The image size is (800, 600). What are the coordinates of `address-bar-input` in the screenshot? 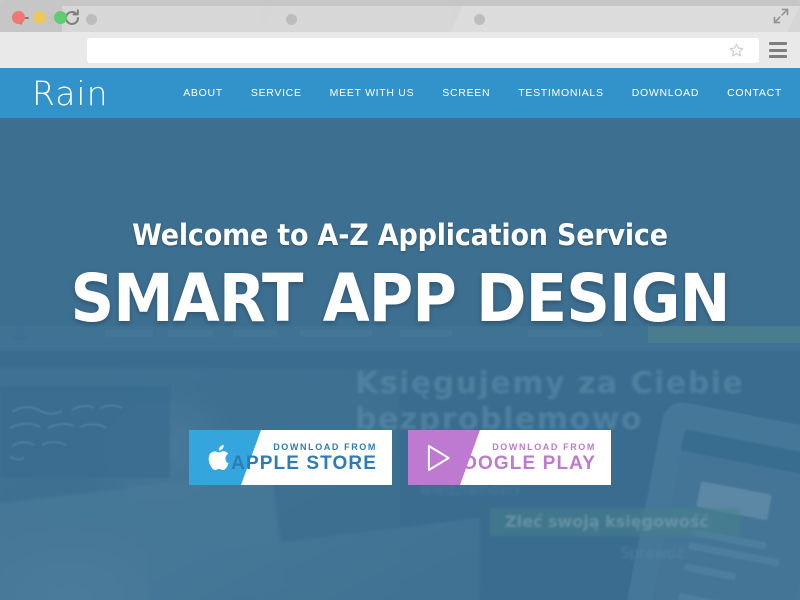 It's located at (423, 50).